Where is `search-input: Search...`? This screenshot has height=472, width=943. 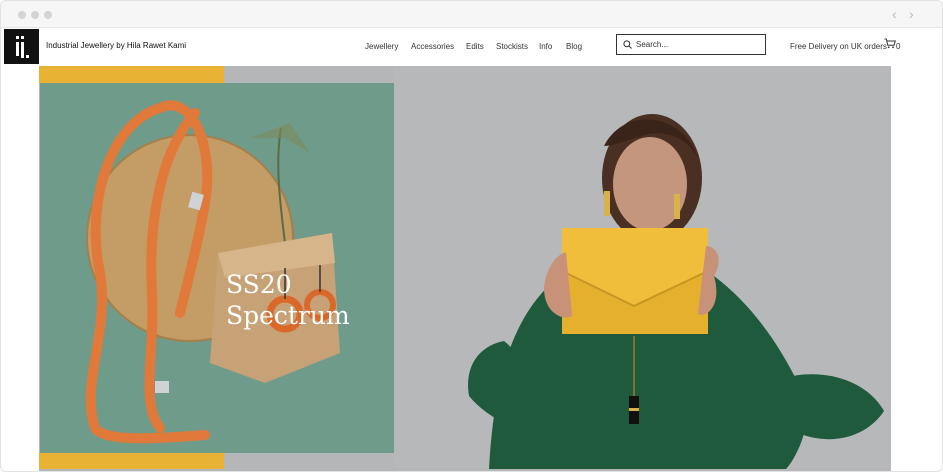 search-input: Search... is located at coordinates (691, 44).